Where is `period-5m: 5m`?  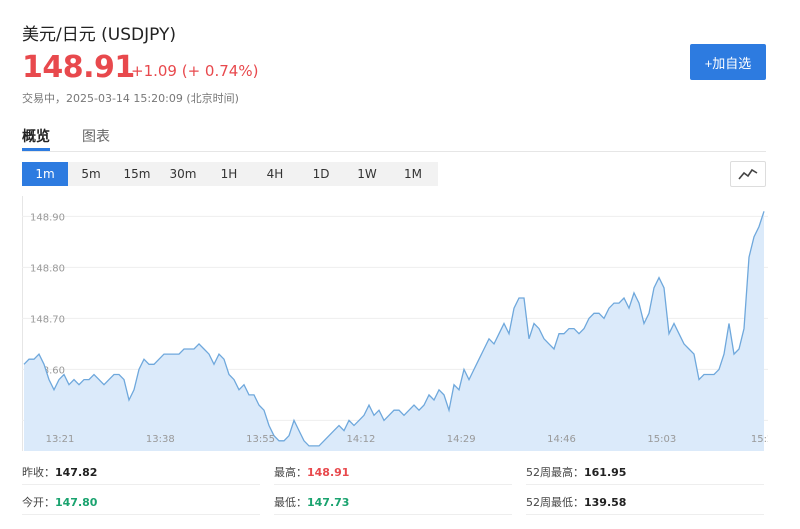 period-5m: 5m is located at coordinates (91, 174).